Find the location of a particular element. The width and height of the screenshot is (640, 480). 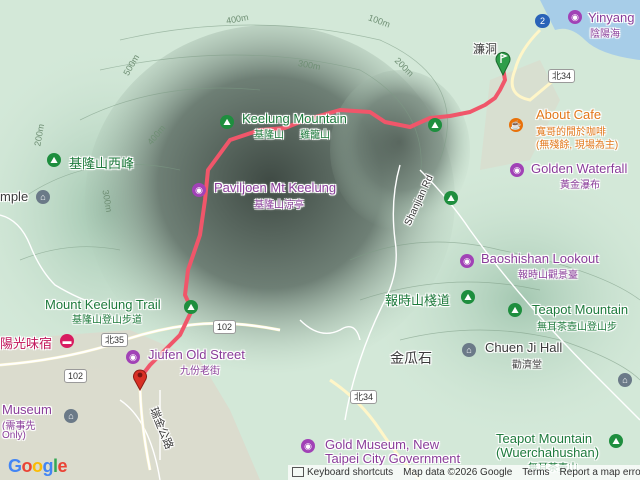

poi-pavilion-zh: 基隆山涼亭 is located at coordinates (279, 205).